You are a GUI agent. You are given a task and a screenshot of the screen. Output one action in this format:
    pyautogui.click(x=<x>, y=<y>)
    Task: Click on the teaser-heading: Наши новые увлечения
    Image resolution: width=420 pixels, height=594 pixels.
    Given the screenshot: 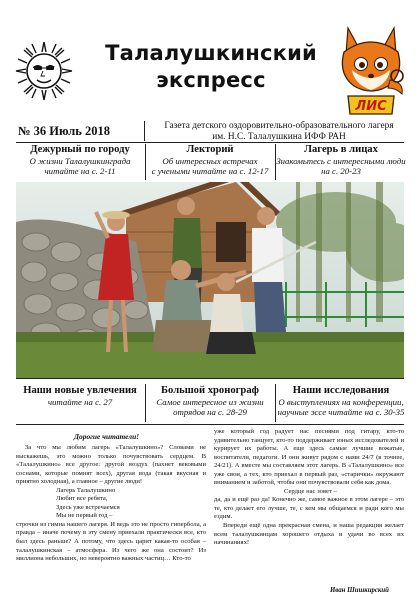 What is the action you would take?
    pyautogui.click(x=80, y=390)
    